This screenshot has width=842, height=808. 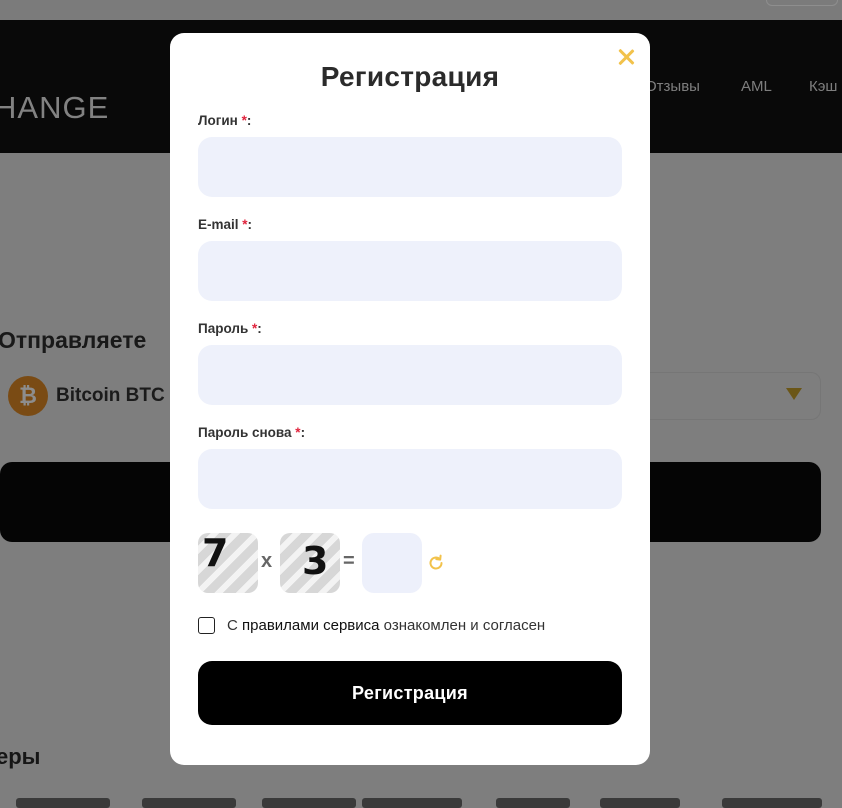 I want to click on captcha-digit-2: 3, so click(x=315, y=561).